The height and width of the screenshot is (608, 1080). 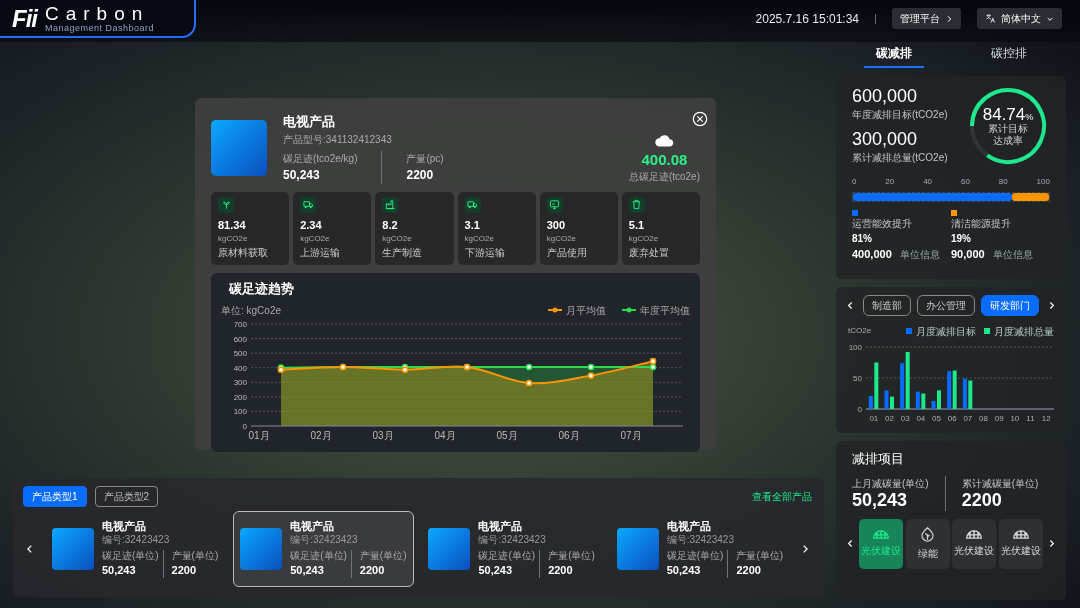 I want to click on ring-label: 累计目标达成率, so click(x=1008, y=134).